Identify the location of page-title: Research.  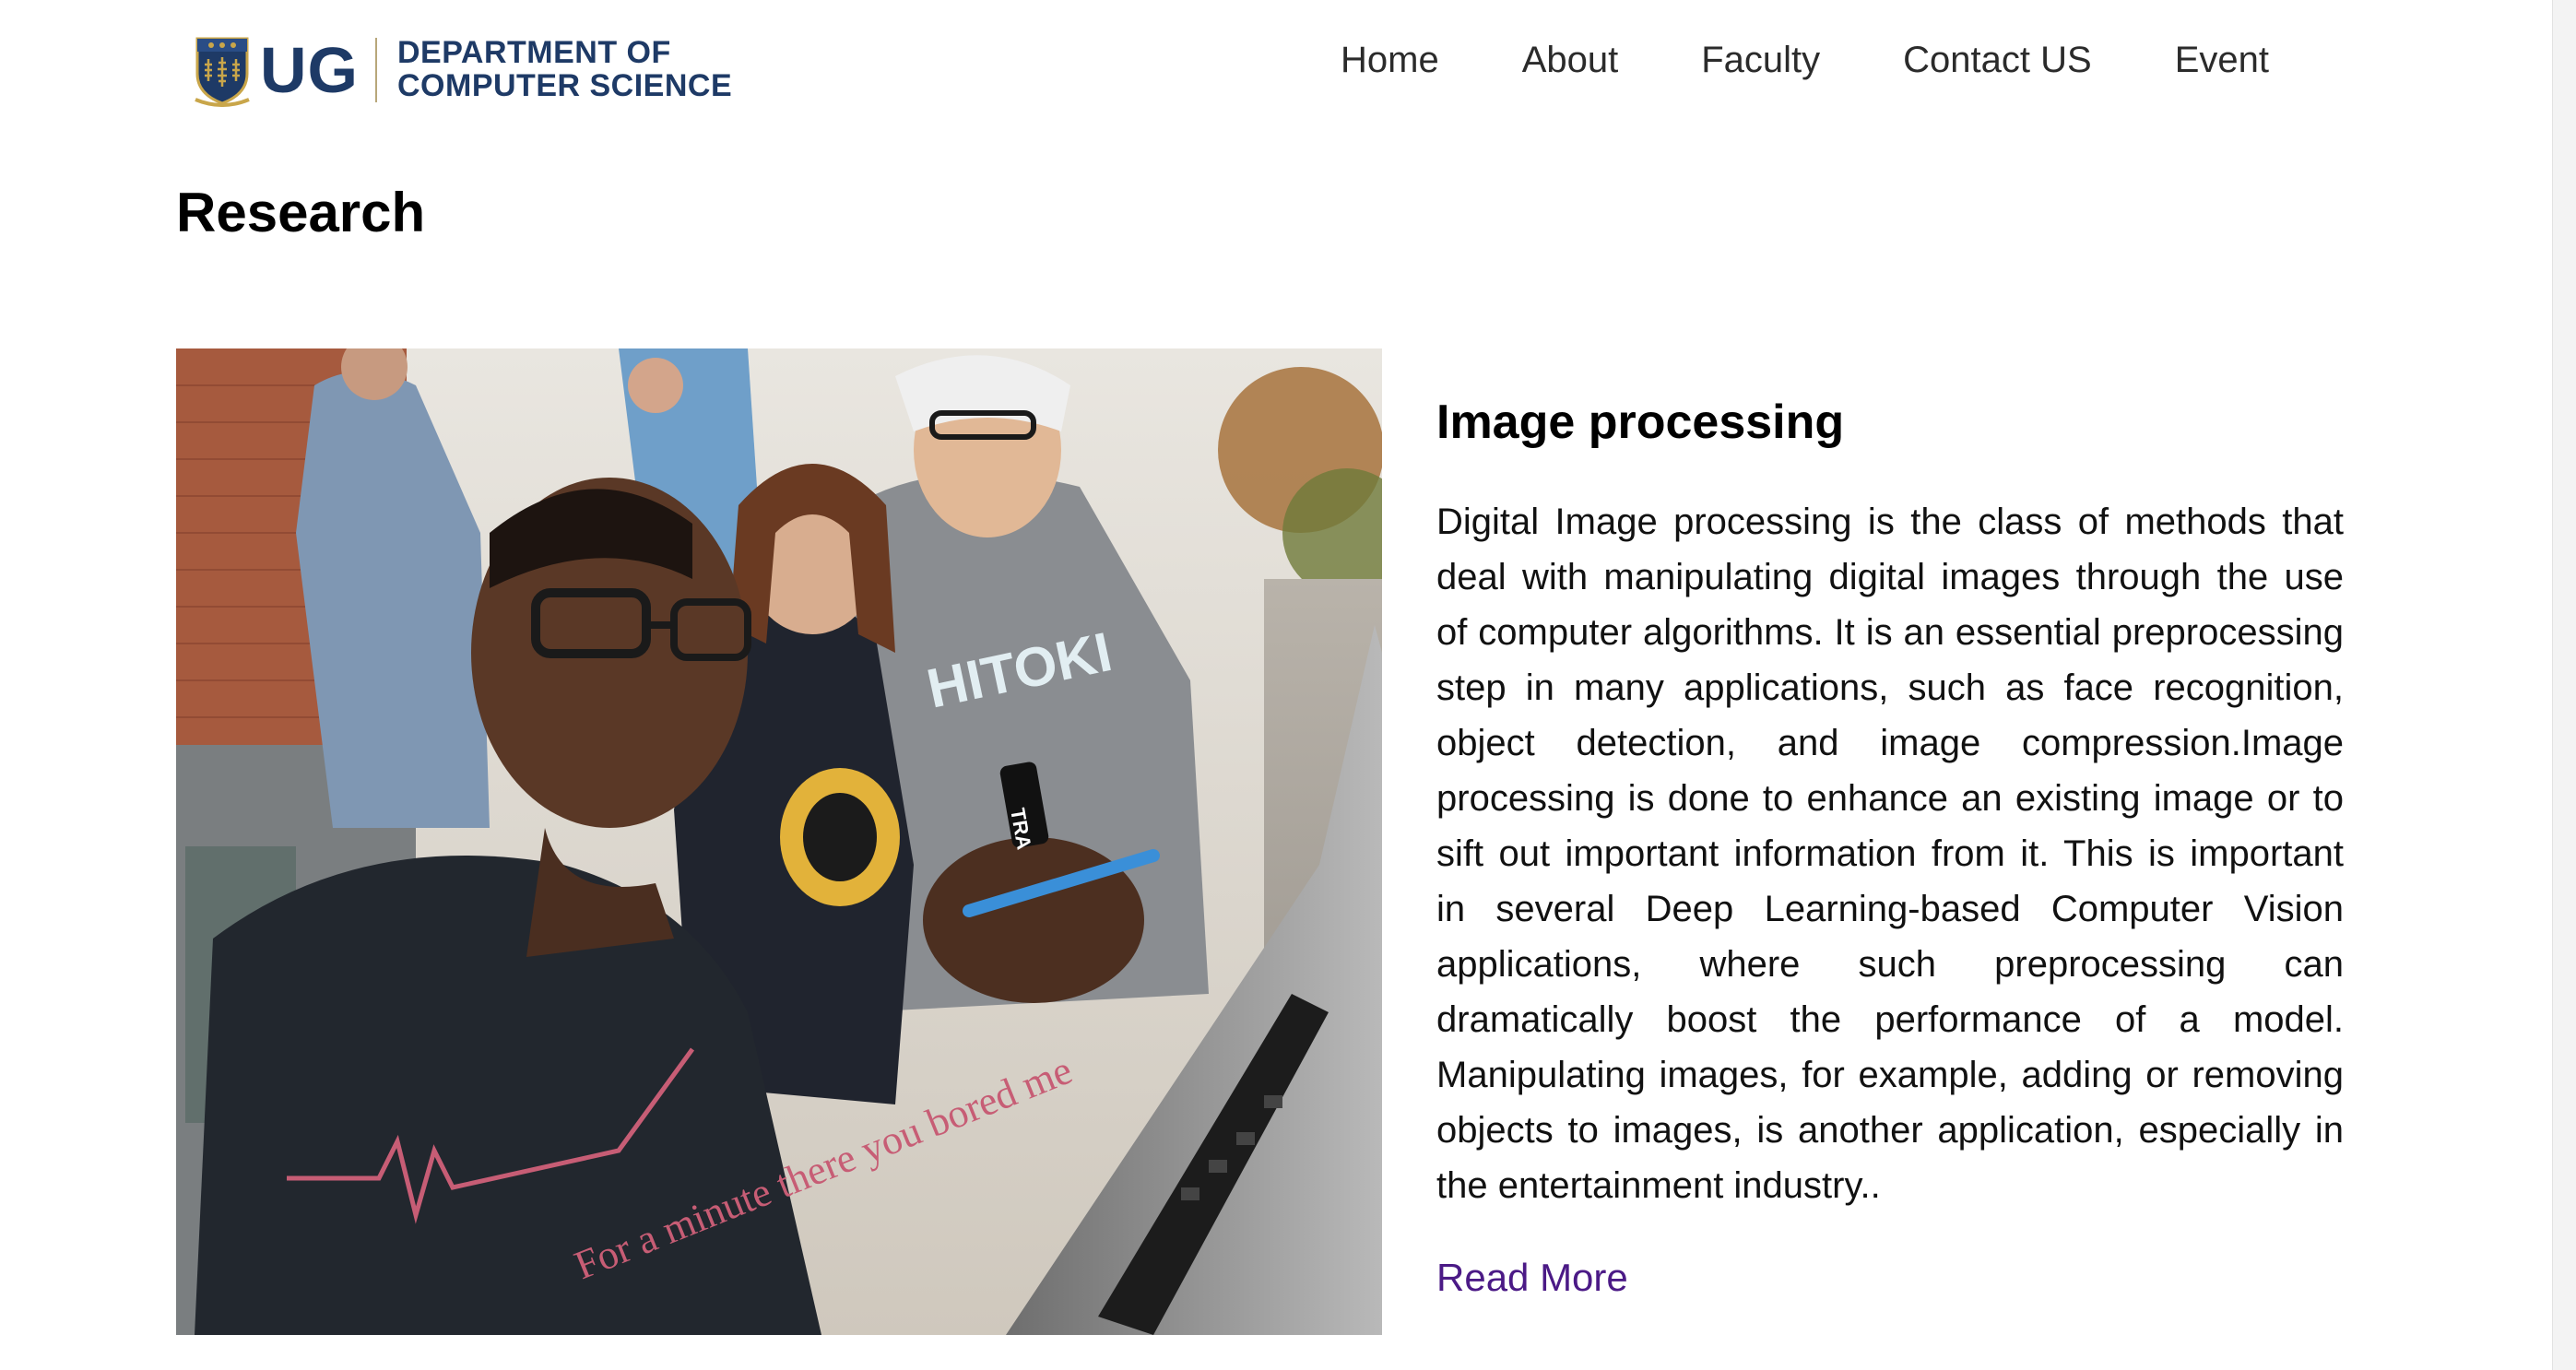
(301, 212).